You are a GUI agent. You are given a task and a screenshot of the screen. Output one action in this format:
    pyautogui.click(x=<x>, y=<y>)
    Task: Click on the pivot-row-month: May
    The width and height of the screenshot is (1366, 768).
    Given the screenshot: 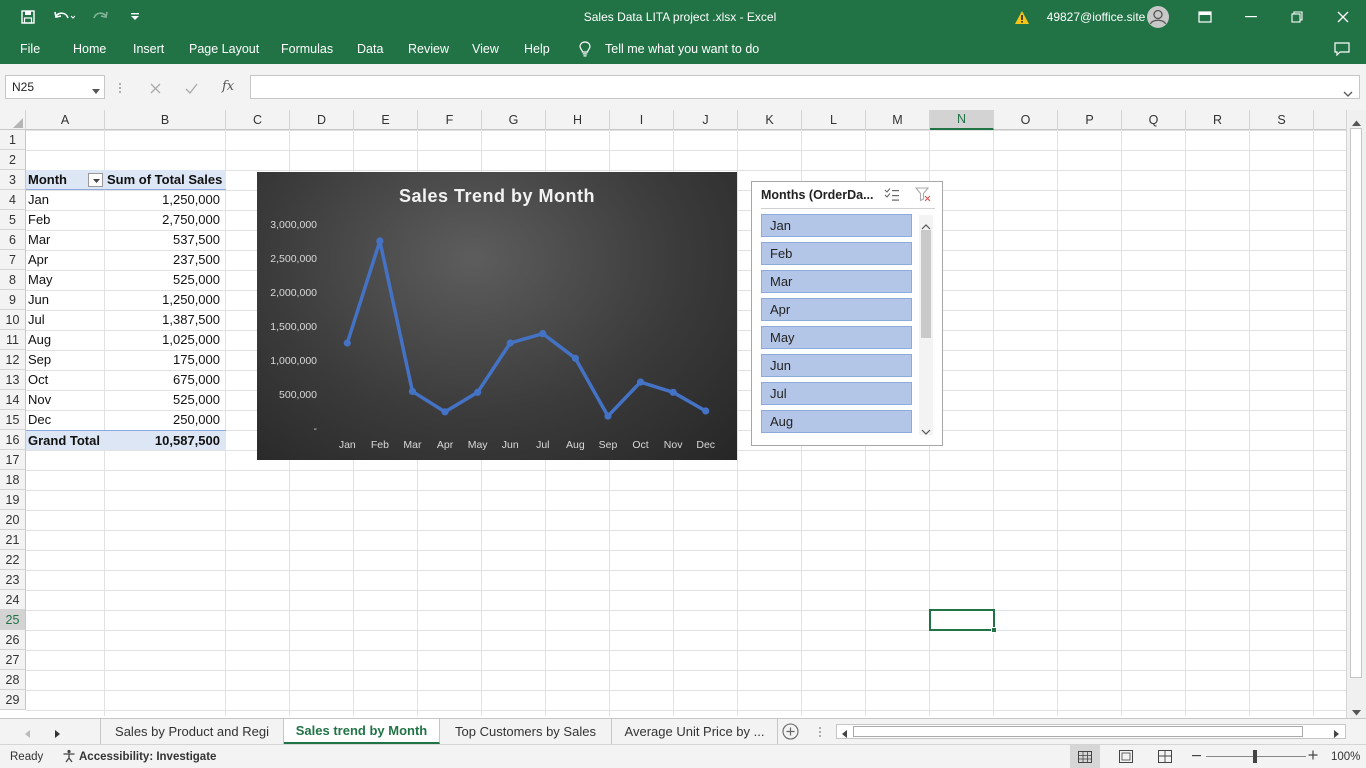 What is the action you would take?
    pyautogui.click(x=65, y=280)
    